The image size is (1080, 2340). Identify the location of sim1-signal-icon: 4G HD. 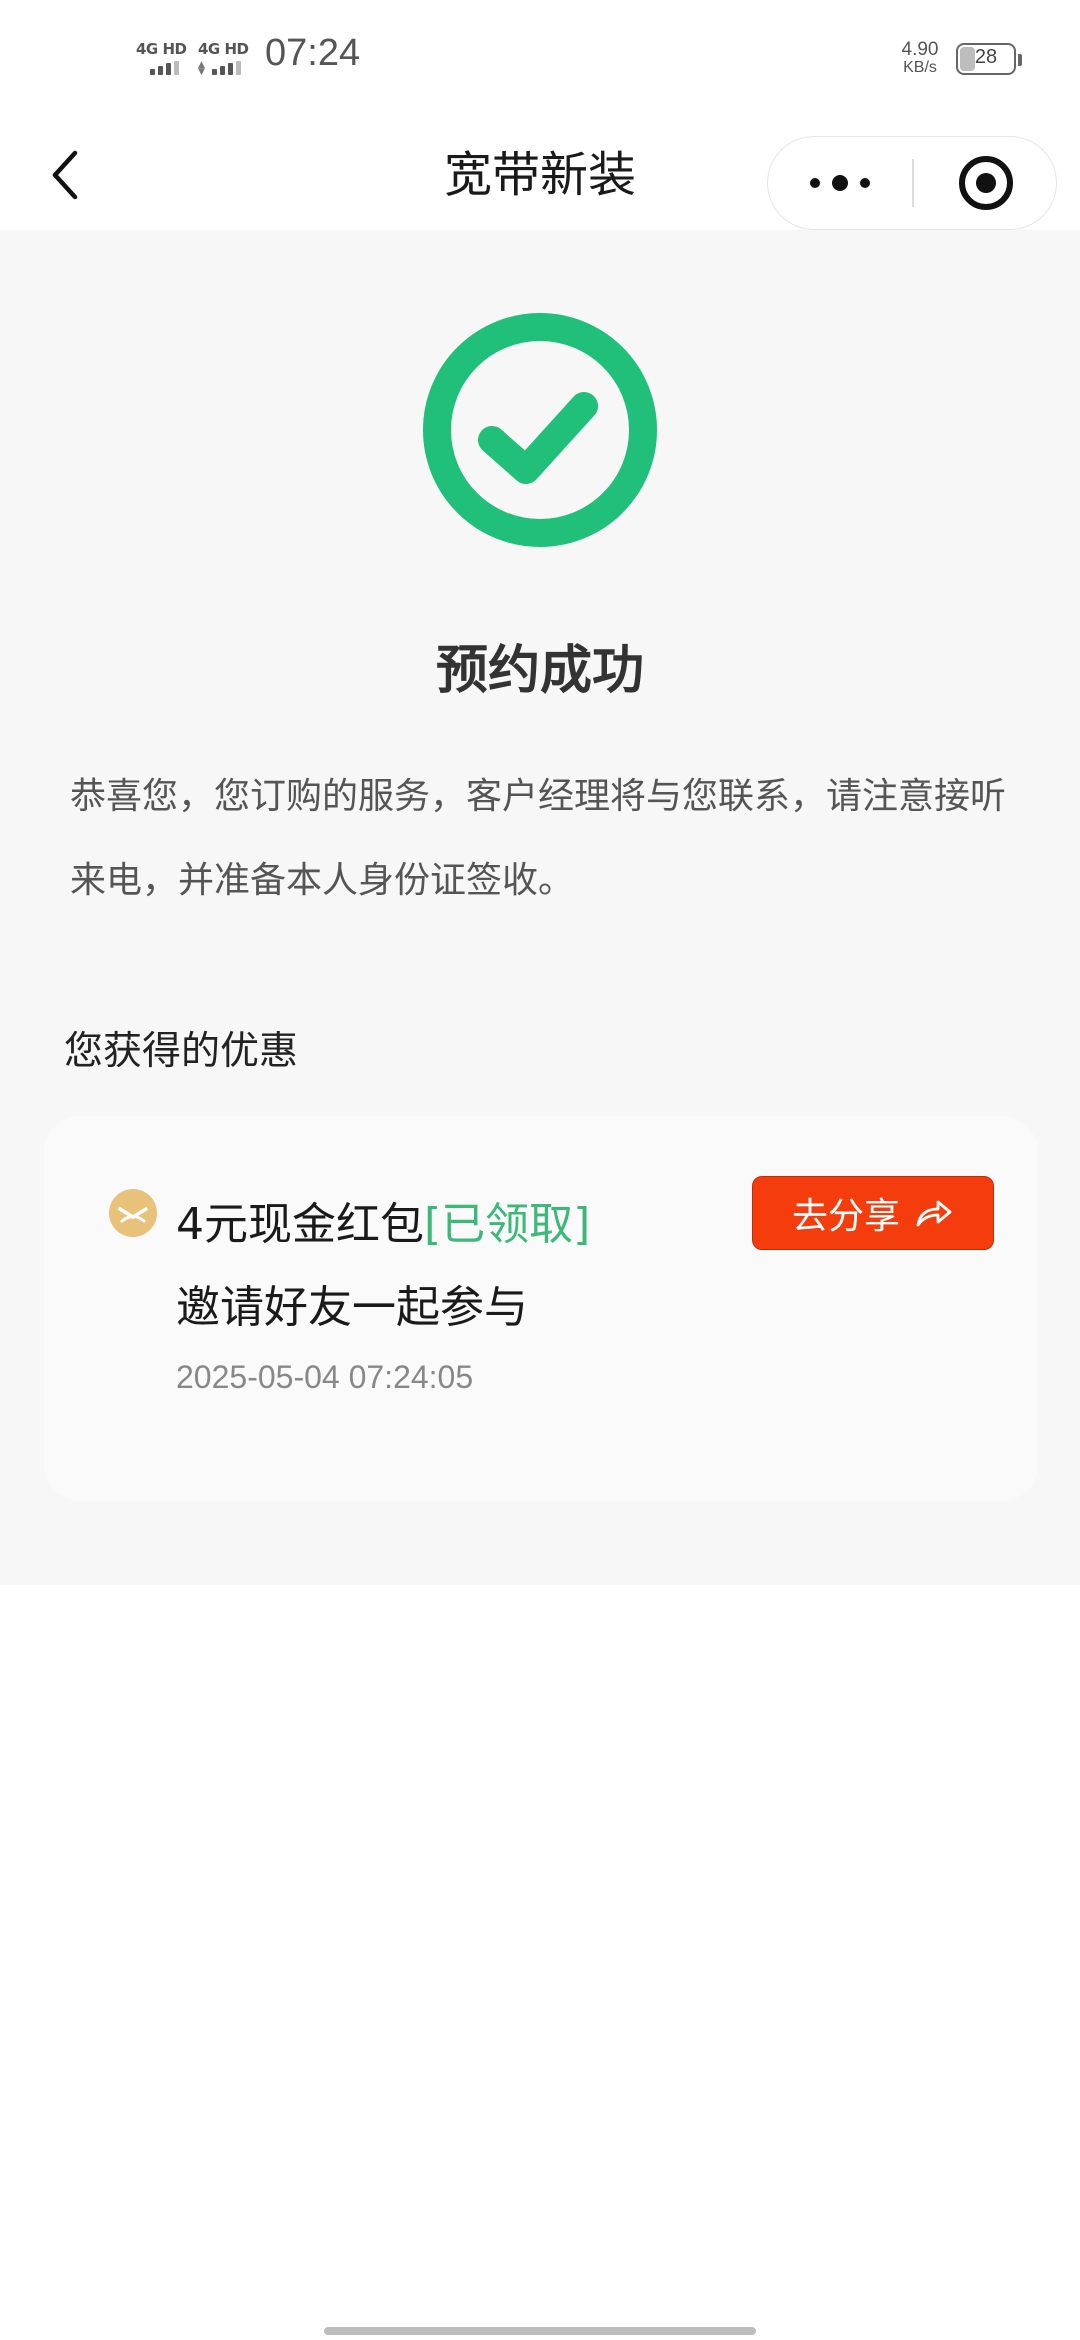
(164, 60).